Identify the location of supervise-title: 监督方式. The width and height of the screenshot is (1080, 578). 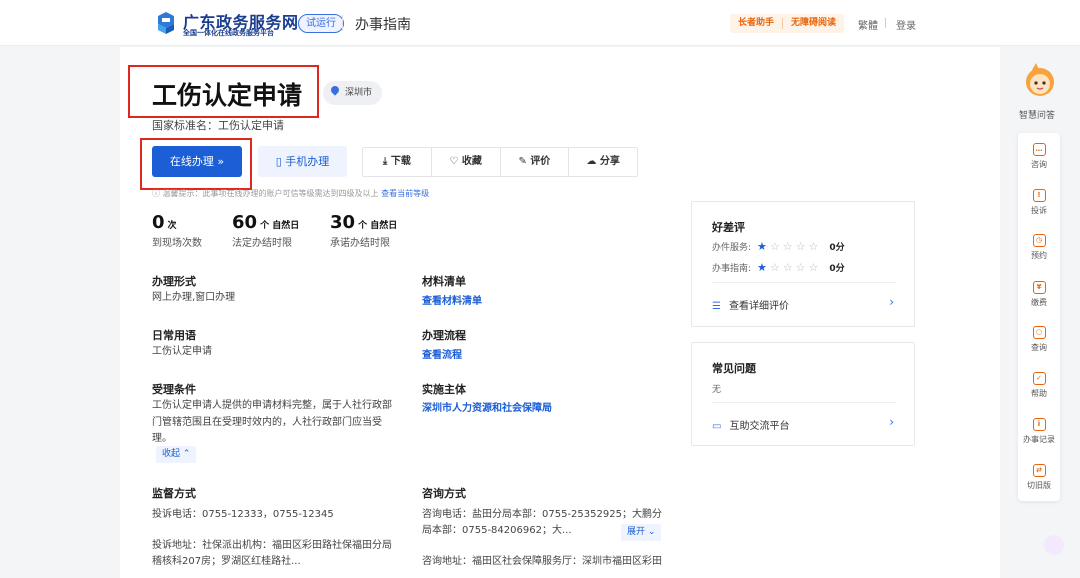
(174, 493).